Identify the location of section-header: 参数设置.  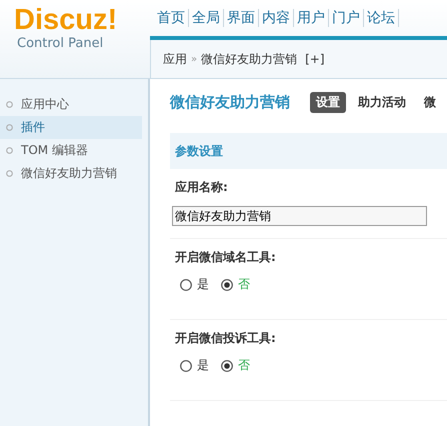
(308, 151).